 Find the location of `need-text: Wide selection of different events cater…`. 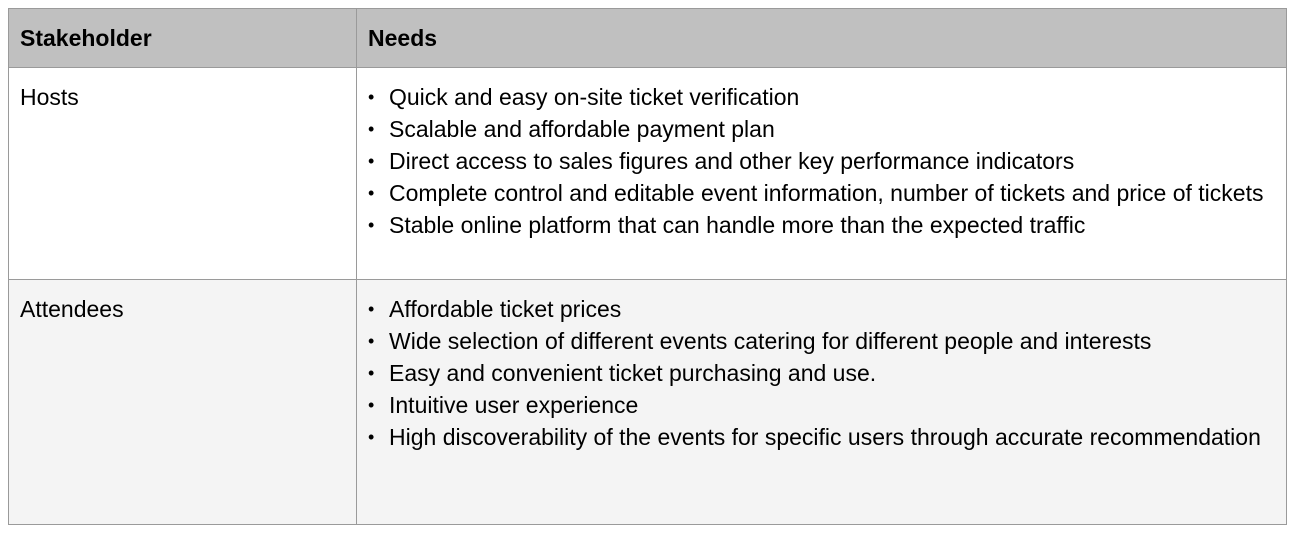

need-text: Wide selection of different events cater… is located at coordinates (770, 341).